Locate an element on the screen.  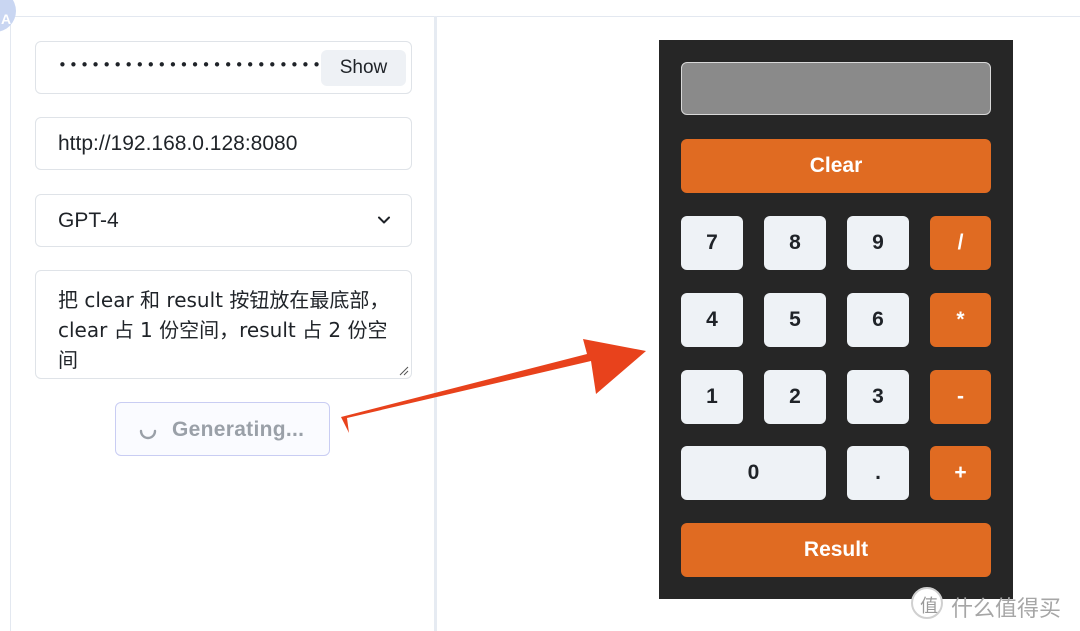
result-button: Result is located at coordinates (836, 550).